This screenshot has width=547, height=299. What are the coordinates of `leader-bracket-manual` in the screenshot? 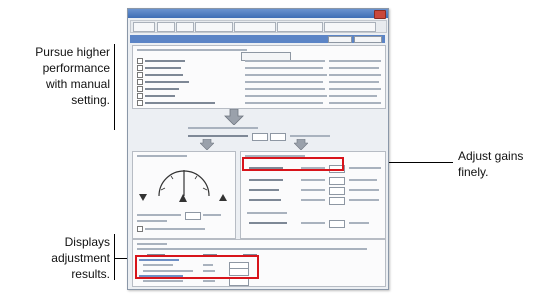 It's located at (114, 87).